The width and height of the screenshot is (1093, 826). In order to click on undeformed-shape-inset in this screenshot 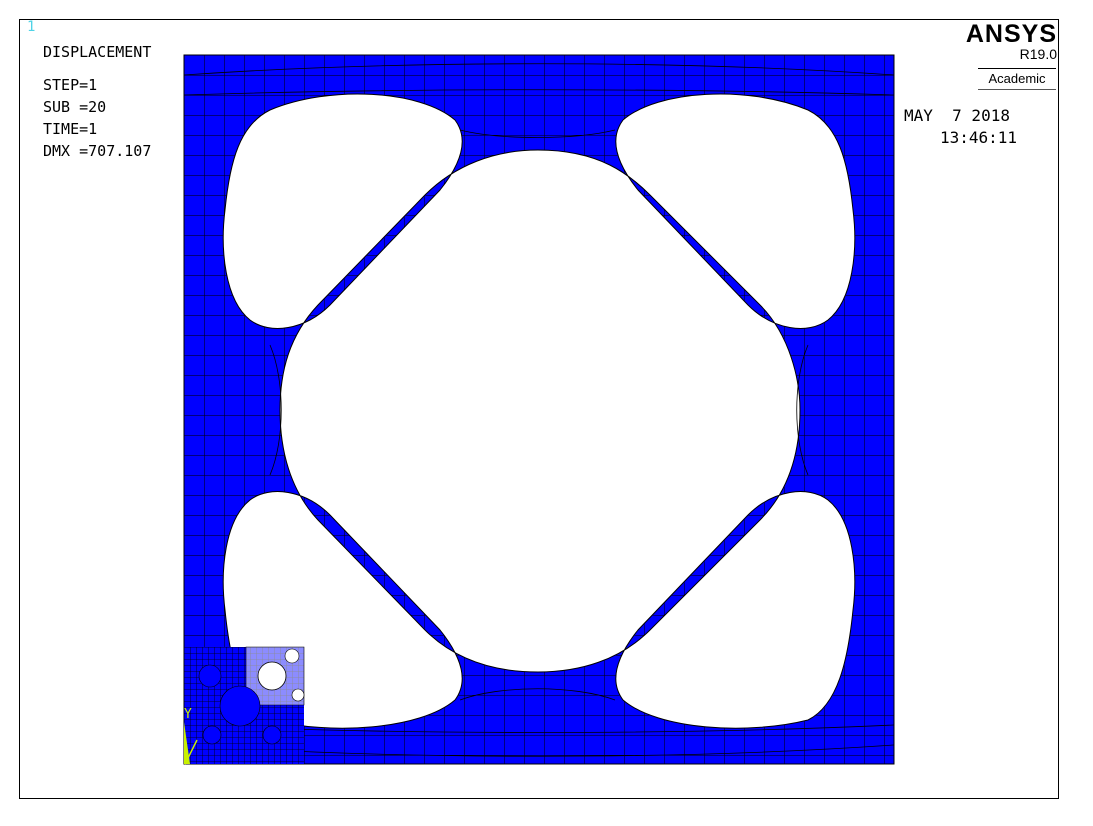, I will do `click(244, 705)`.